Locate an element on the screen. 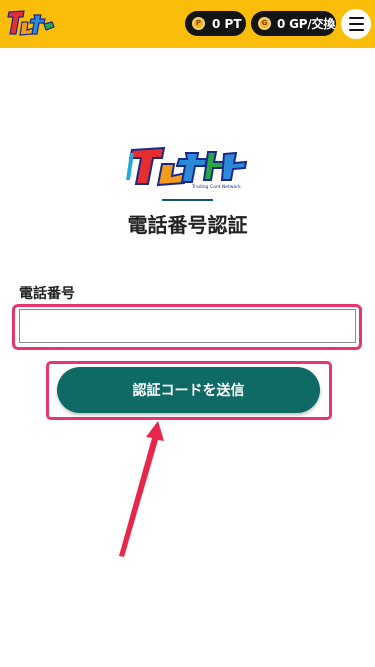 This screenshot has height=667, width=375. hamburger-menu-icon is located at coordinates (356, 18).